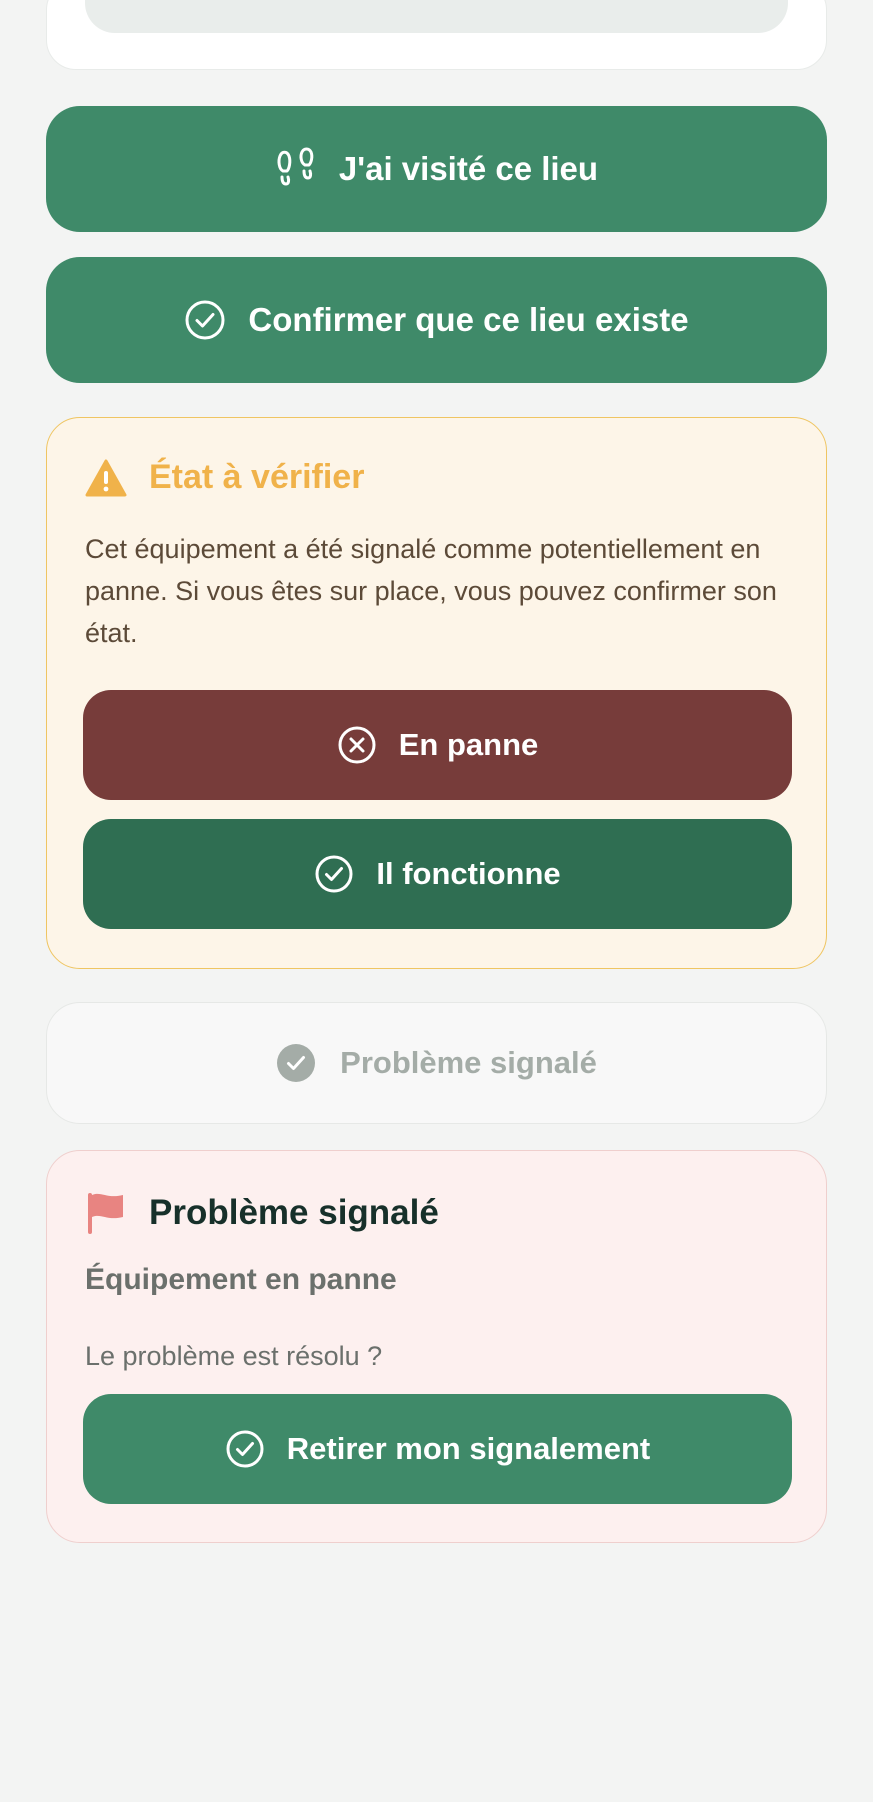 The width and height of the screenshot is (873, 1802). Describe the element at coordinates (105, 1213) in the screenshot. I see `flag-icon` at that location.